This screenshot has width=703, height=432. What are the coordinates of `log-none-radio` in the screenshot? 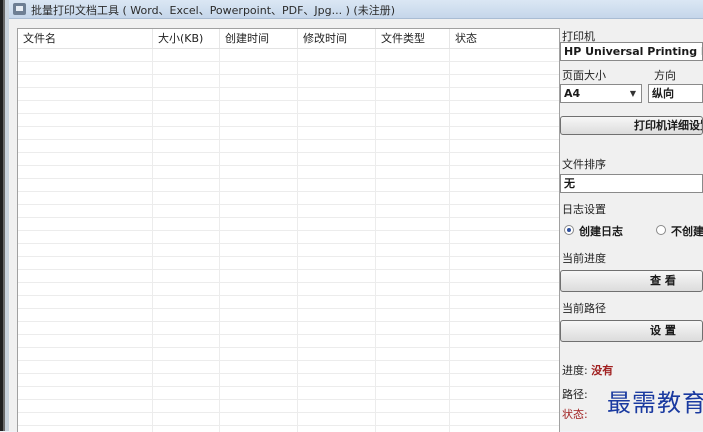 It's located at (661, 230).